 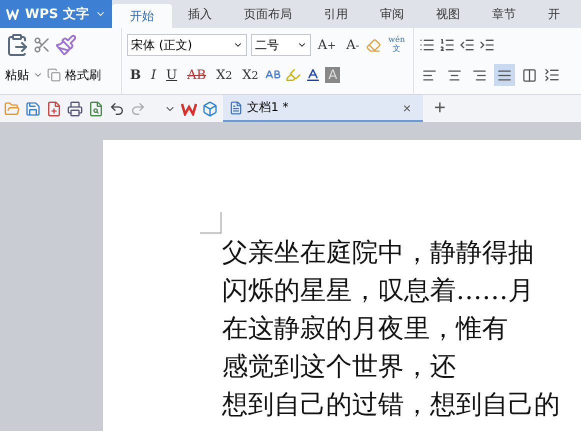 What do you see at coordinates (96, 108) in the screenshot?
I see `preview-icon` at bounding box center [96, 108].